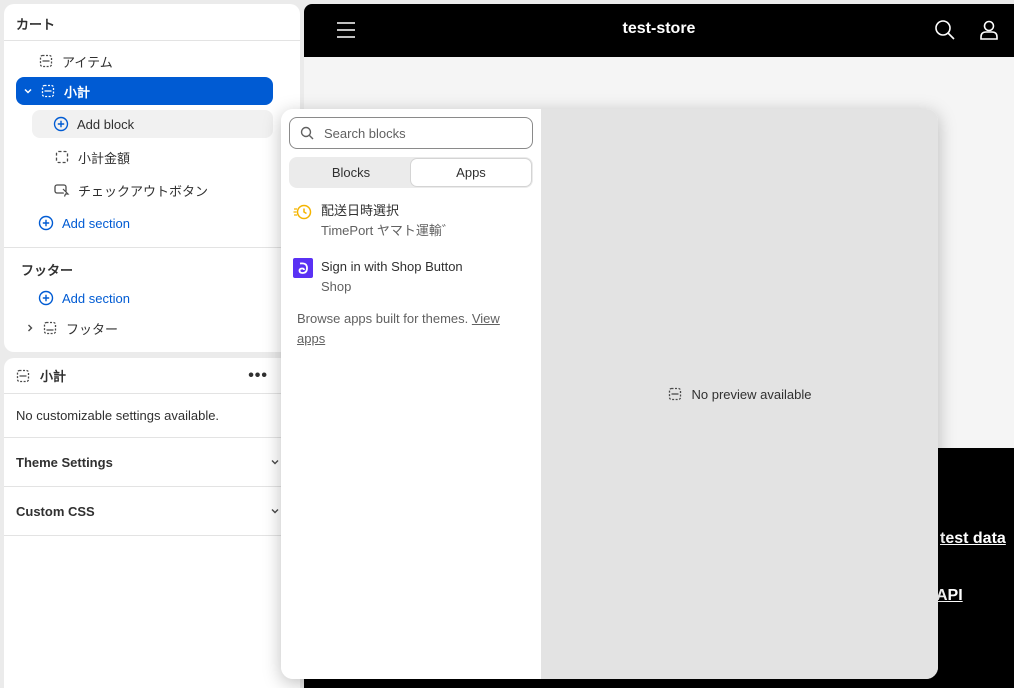 This screenshot has width=1014, height=688. I want to click on footer-add-section-button: Add section, so click(84, 298).